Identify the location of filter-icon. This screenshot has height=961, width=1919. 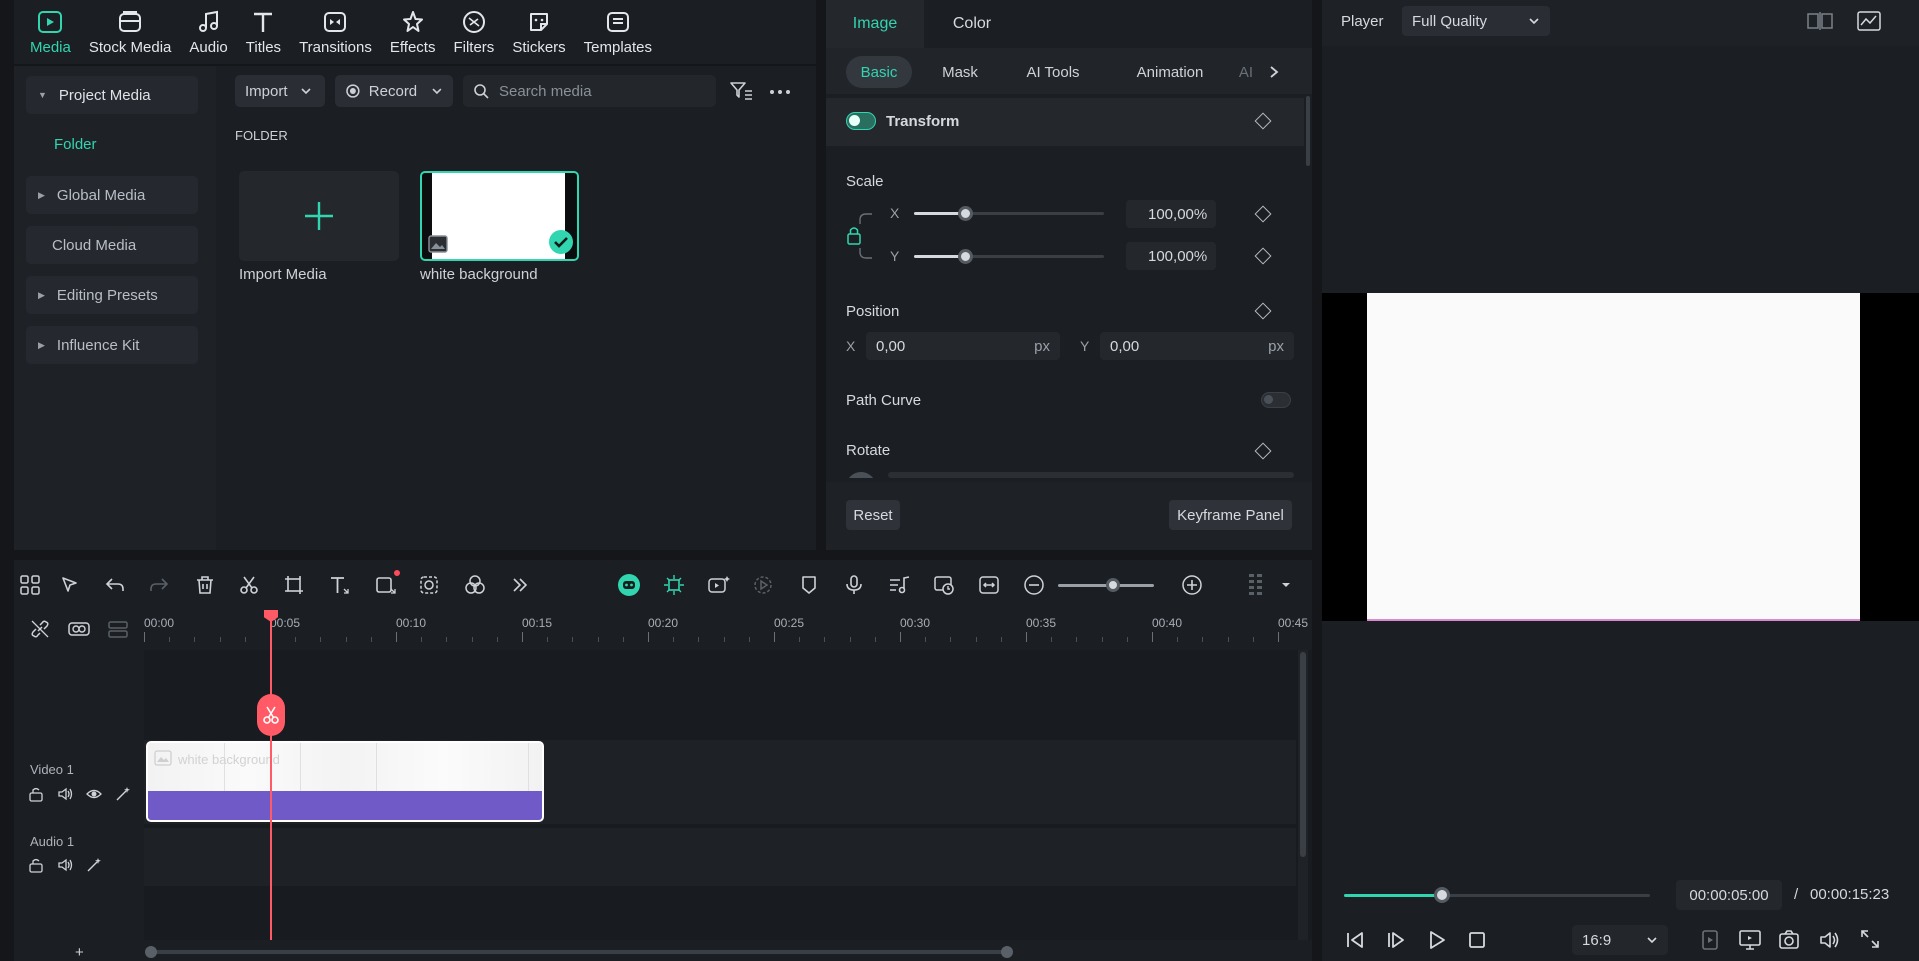
(741, 91).